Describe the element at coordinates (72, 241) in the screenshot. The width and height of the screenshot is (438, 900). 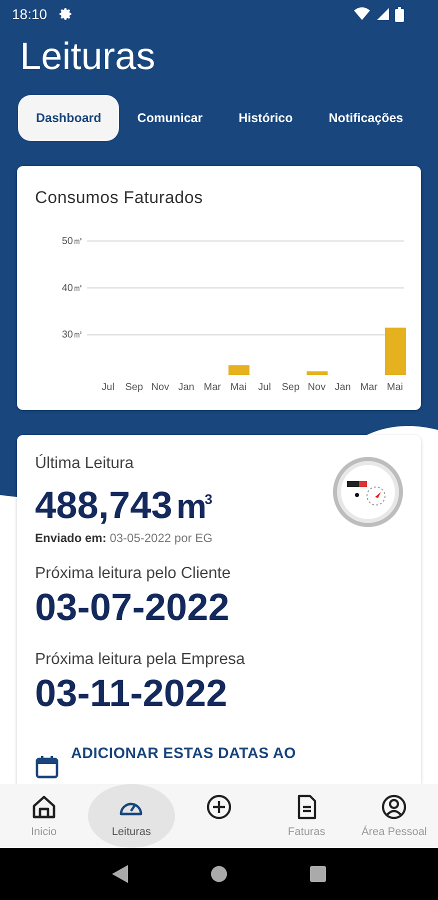
I see `y-tick-label: 50㎥` at that location.